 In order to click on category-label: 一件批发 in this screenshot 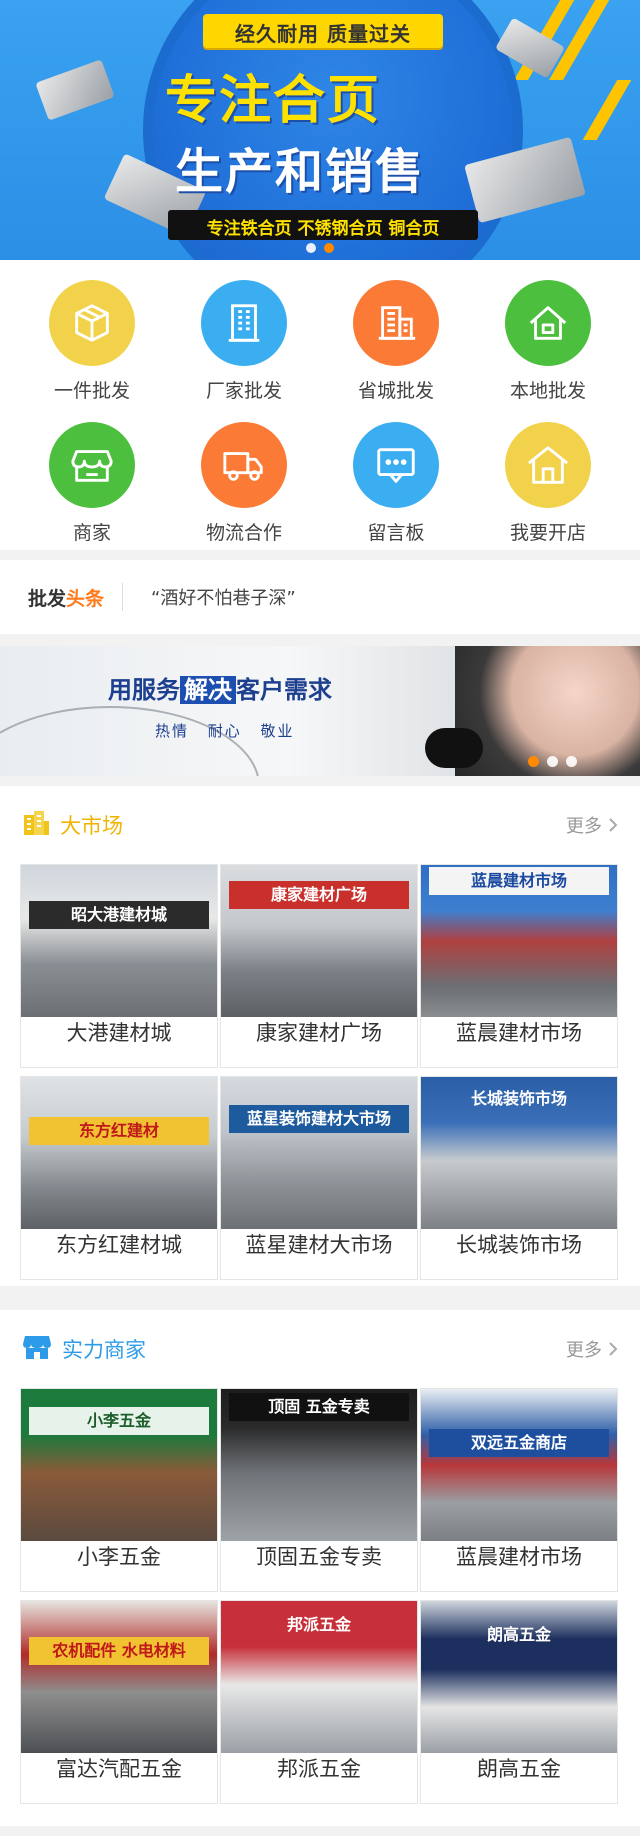, I will do `click(91, 391)`.